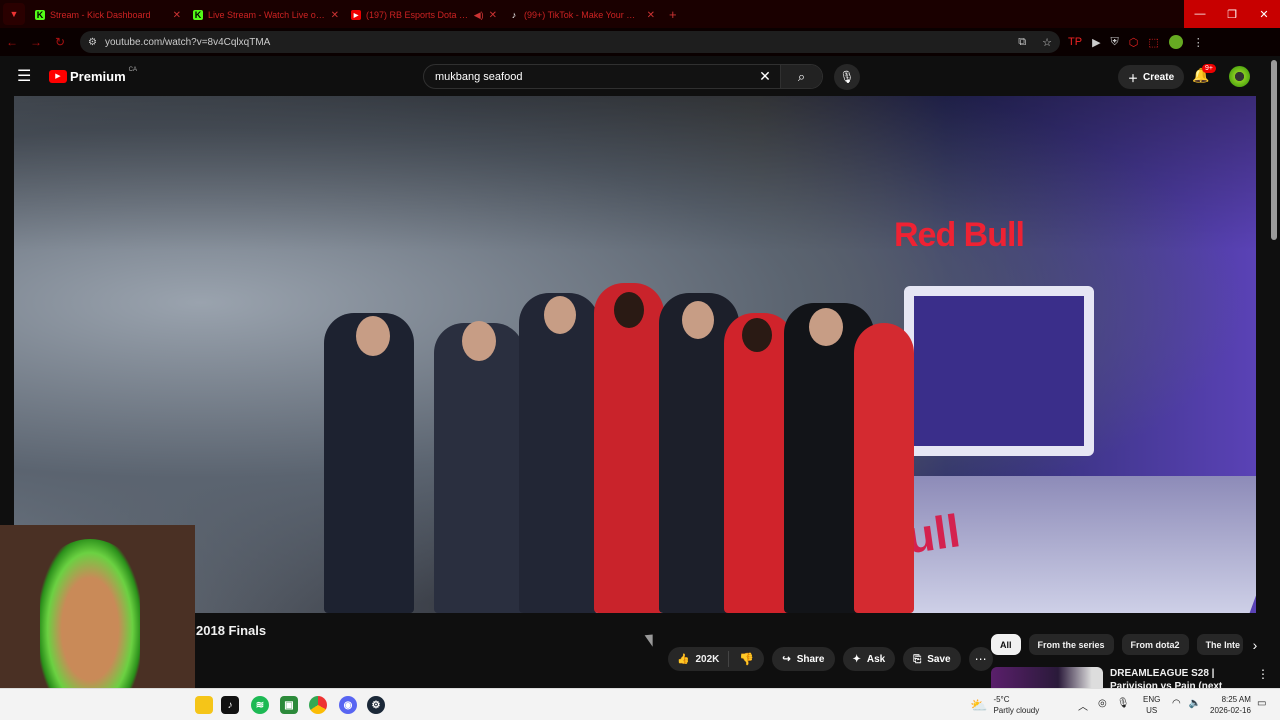  I want to click on plus-icon: ＋, so click(1133, 79).